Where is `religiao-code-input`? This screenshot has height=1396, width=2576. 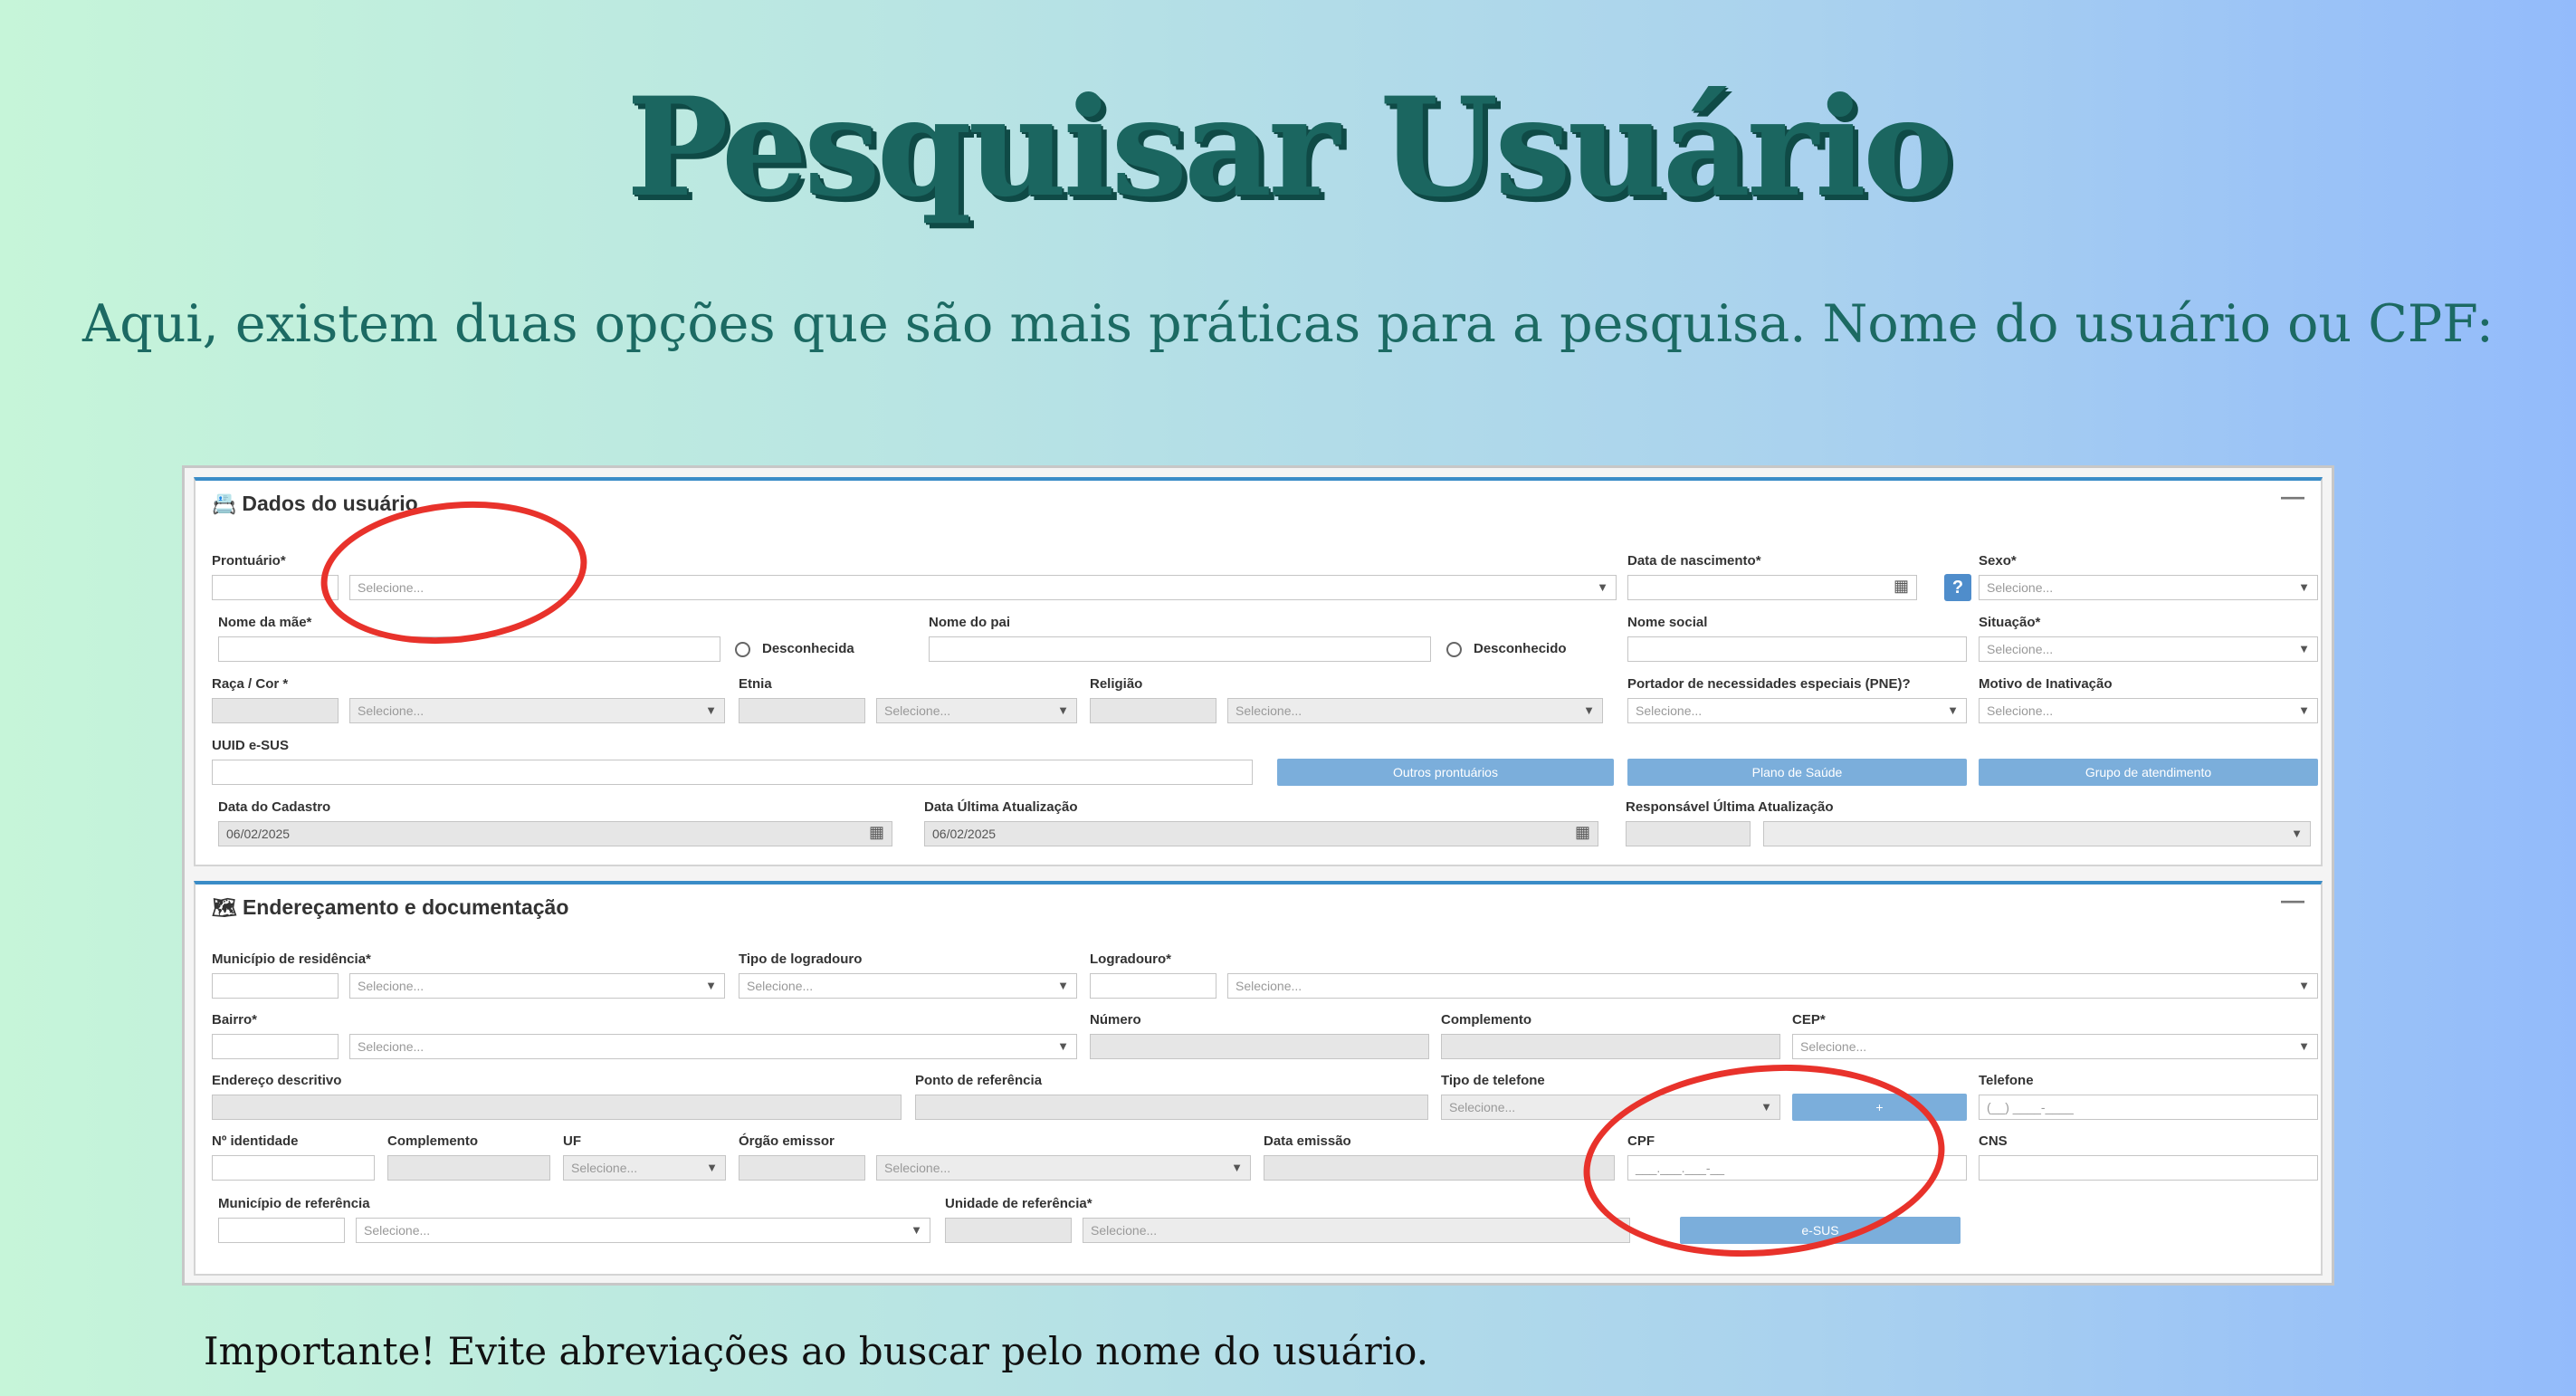
religiao-code-input is located at coordinates (1153, 710).